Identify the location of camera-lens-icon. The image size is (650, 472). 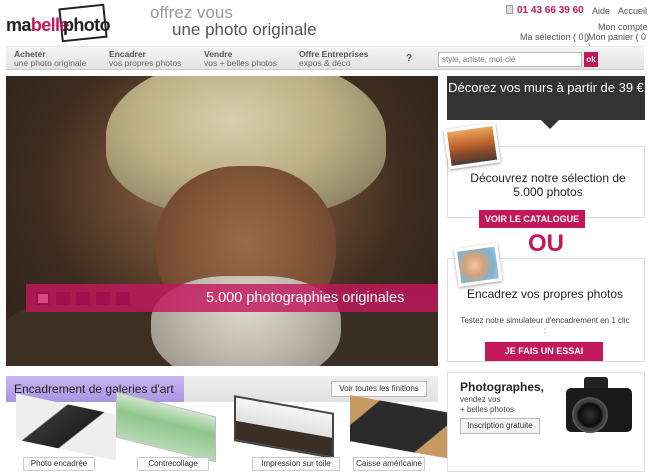
(590, 415).